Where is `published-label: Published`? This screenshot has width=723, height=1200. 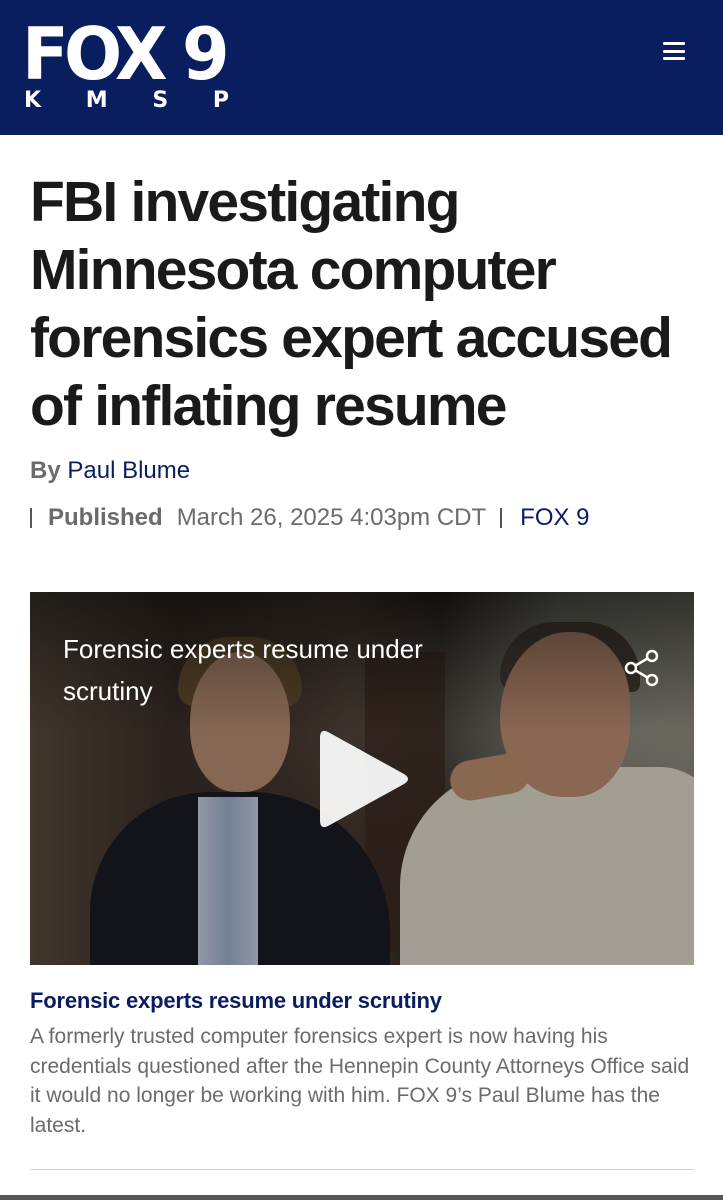 published-label: Published is located at coordinates (105, 517).